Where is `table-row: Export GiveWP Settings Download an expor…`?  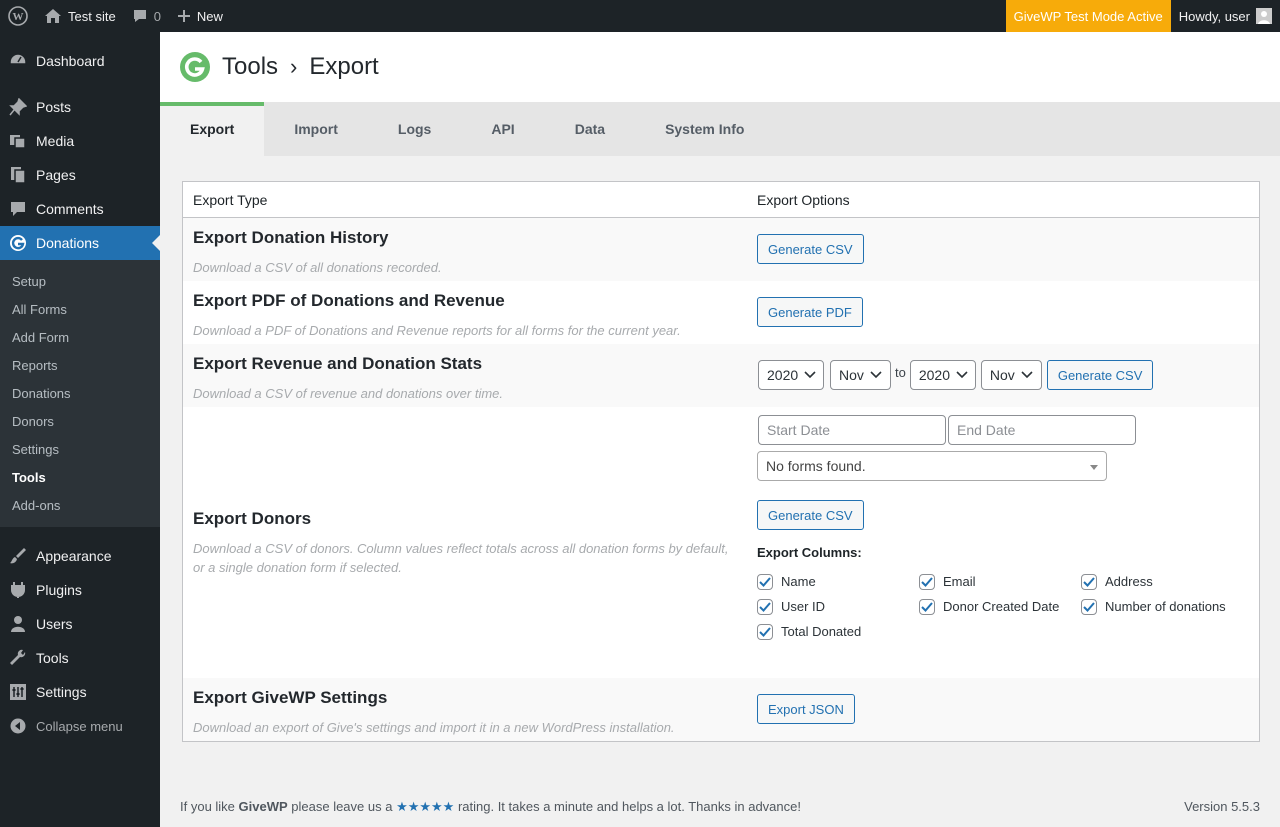 table-row: Export GiveWP Settings Download an expor… is located at coordinates (721, 709).